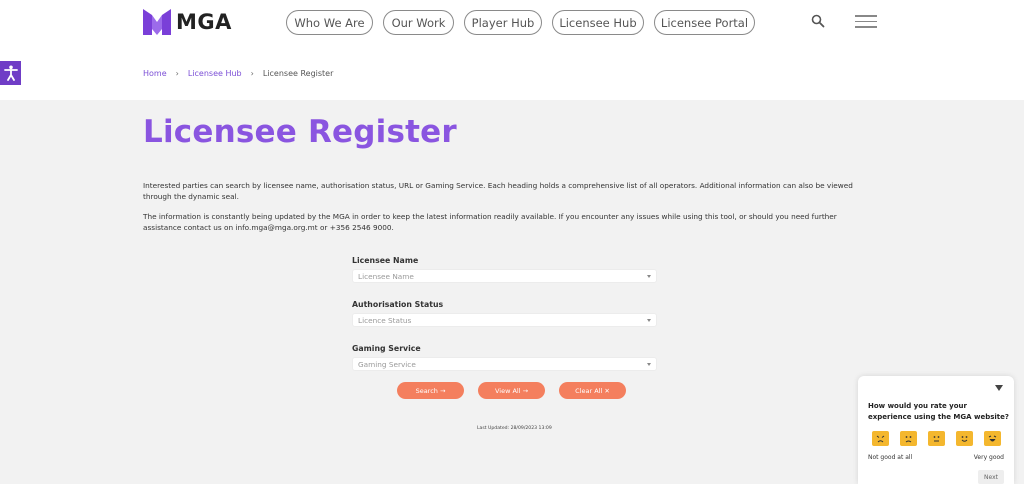 The width and height of the screenshot is (1024, 484). I want to click on accessibility-button, so click(10, 73).